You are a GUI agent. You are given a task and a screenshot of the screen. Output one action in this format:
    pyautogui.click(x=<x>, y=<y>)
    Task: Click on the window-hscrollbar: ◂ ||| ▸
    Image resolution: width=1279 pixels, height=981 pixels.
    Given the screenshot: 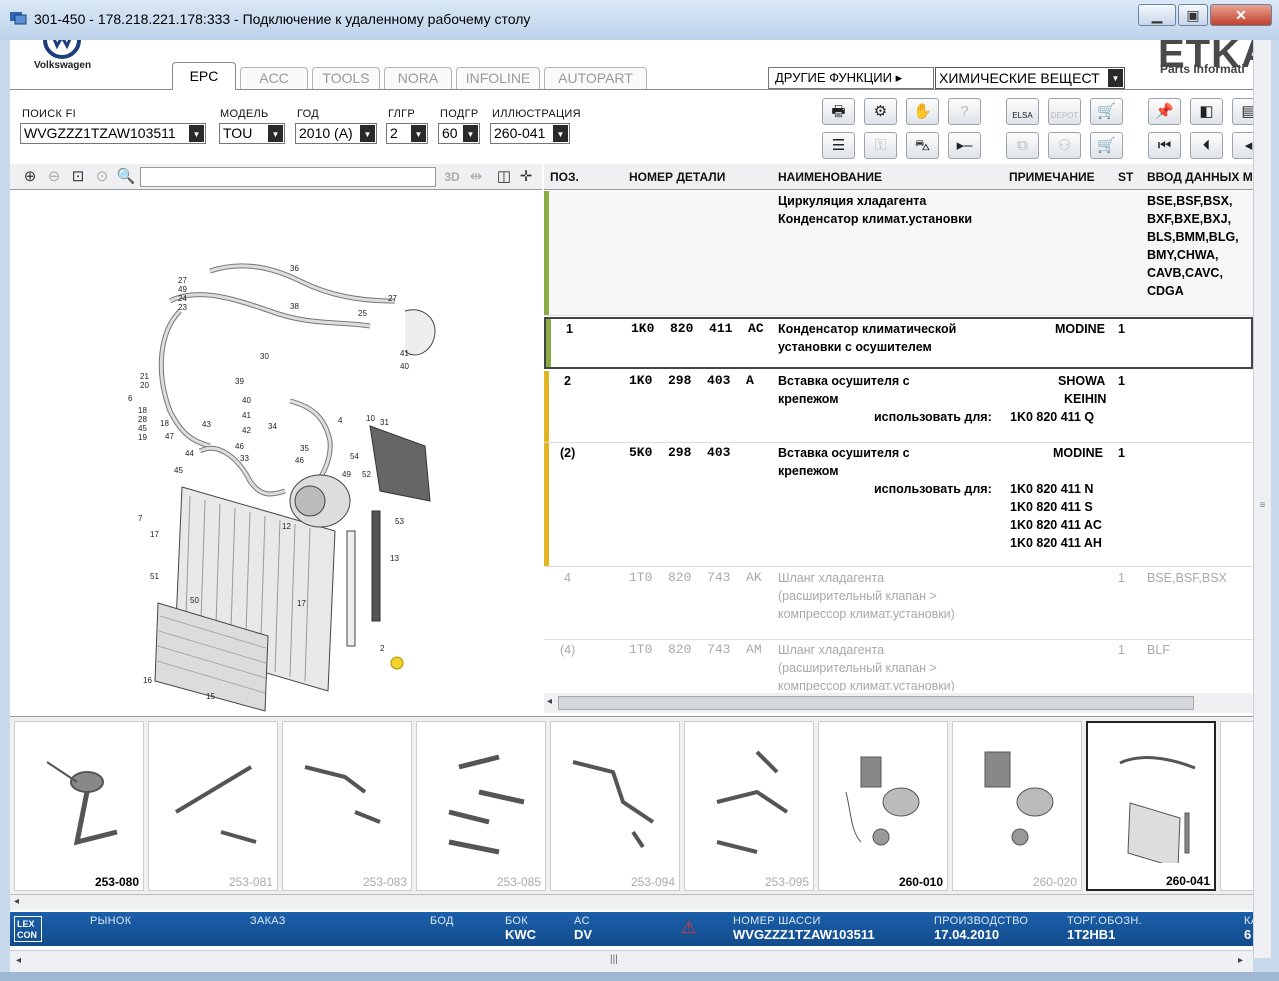 What is the action you would take?
    pyautogui.click(x=631, y=961)
    